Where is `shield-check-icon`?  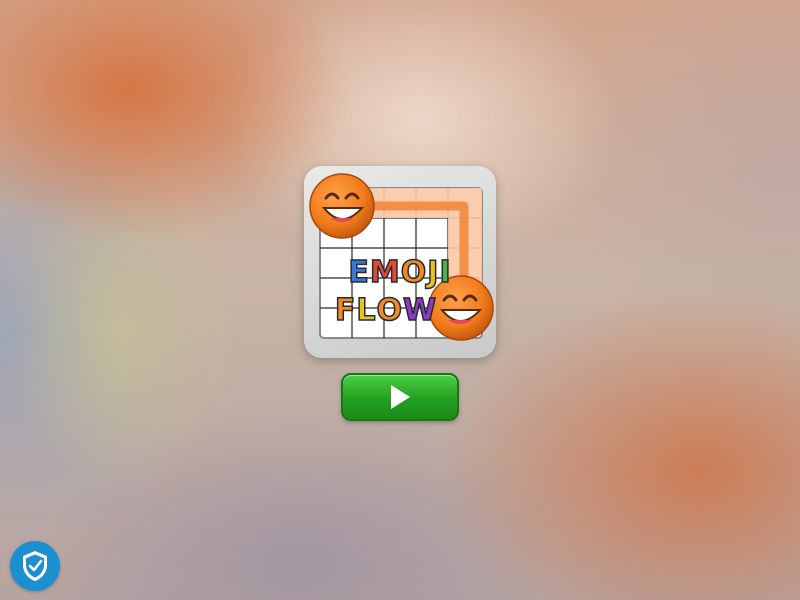
shield-check-icon is located at coordinates (35, 566).